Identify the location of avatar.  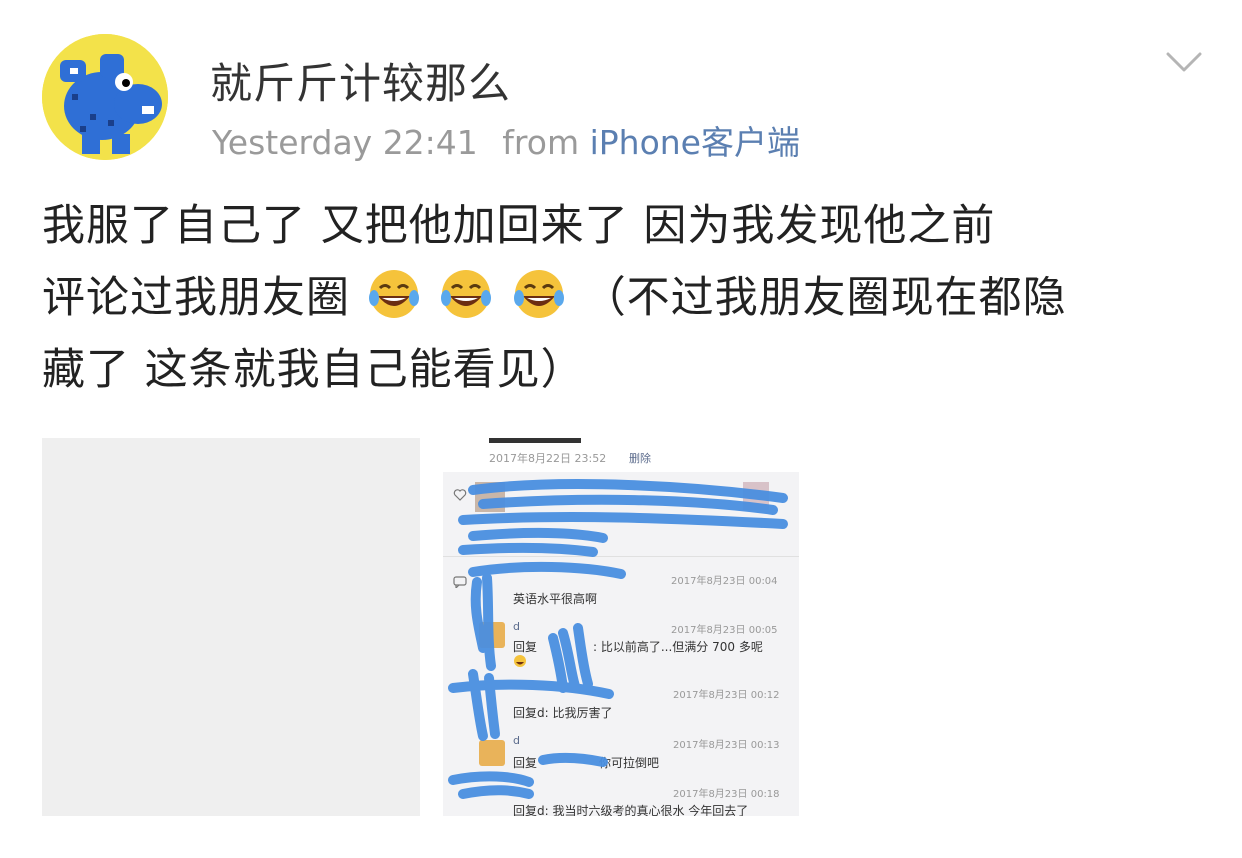
(105, 97).